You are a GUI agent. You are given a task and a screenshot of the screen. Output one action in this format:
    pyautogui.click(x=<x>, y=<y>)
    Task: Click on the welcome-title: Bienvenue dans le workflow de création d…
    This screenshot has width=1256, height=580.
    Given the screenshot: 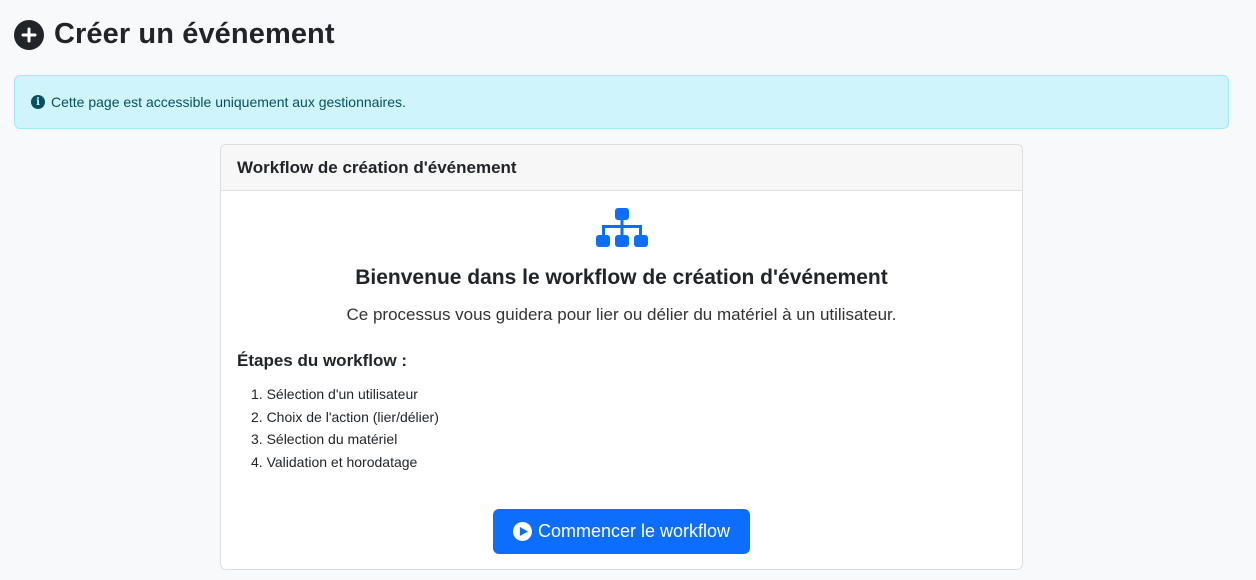 What is the action you would take?
    pyautogui.click(x=621, y=277)
    